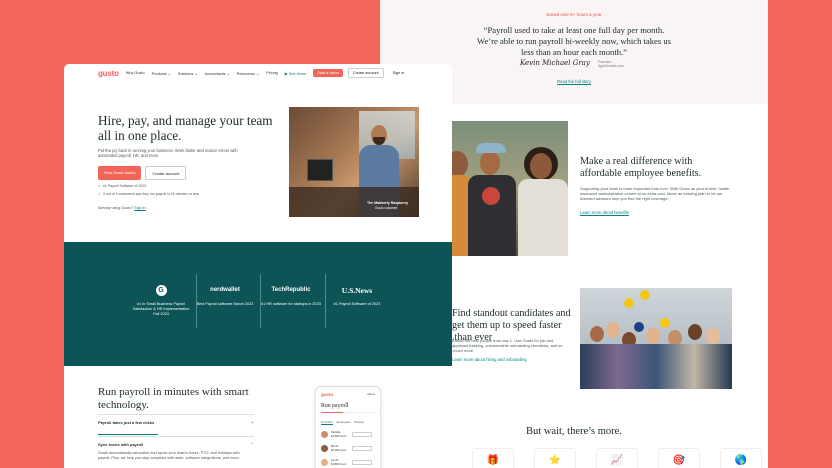 The width and height of the screenshot is (832, 468). I want to click on phone-tab-review: Review, so click(359, 422).